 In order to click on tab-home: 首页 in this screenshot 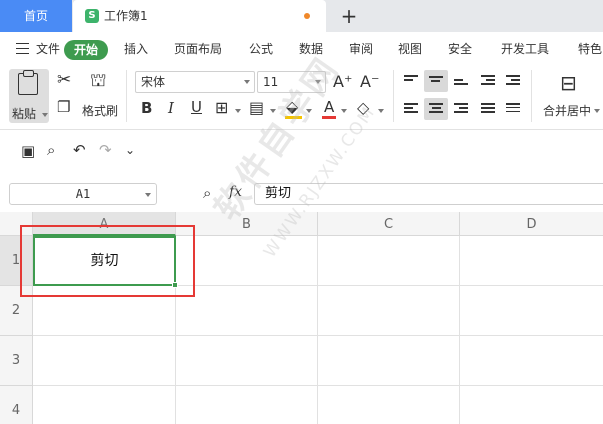, I will do `click(36, 16)`.